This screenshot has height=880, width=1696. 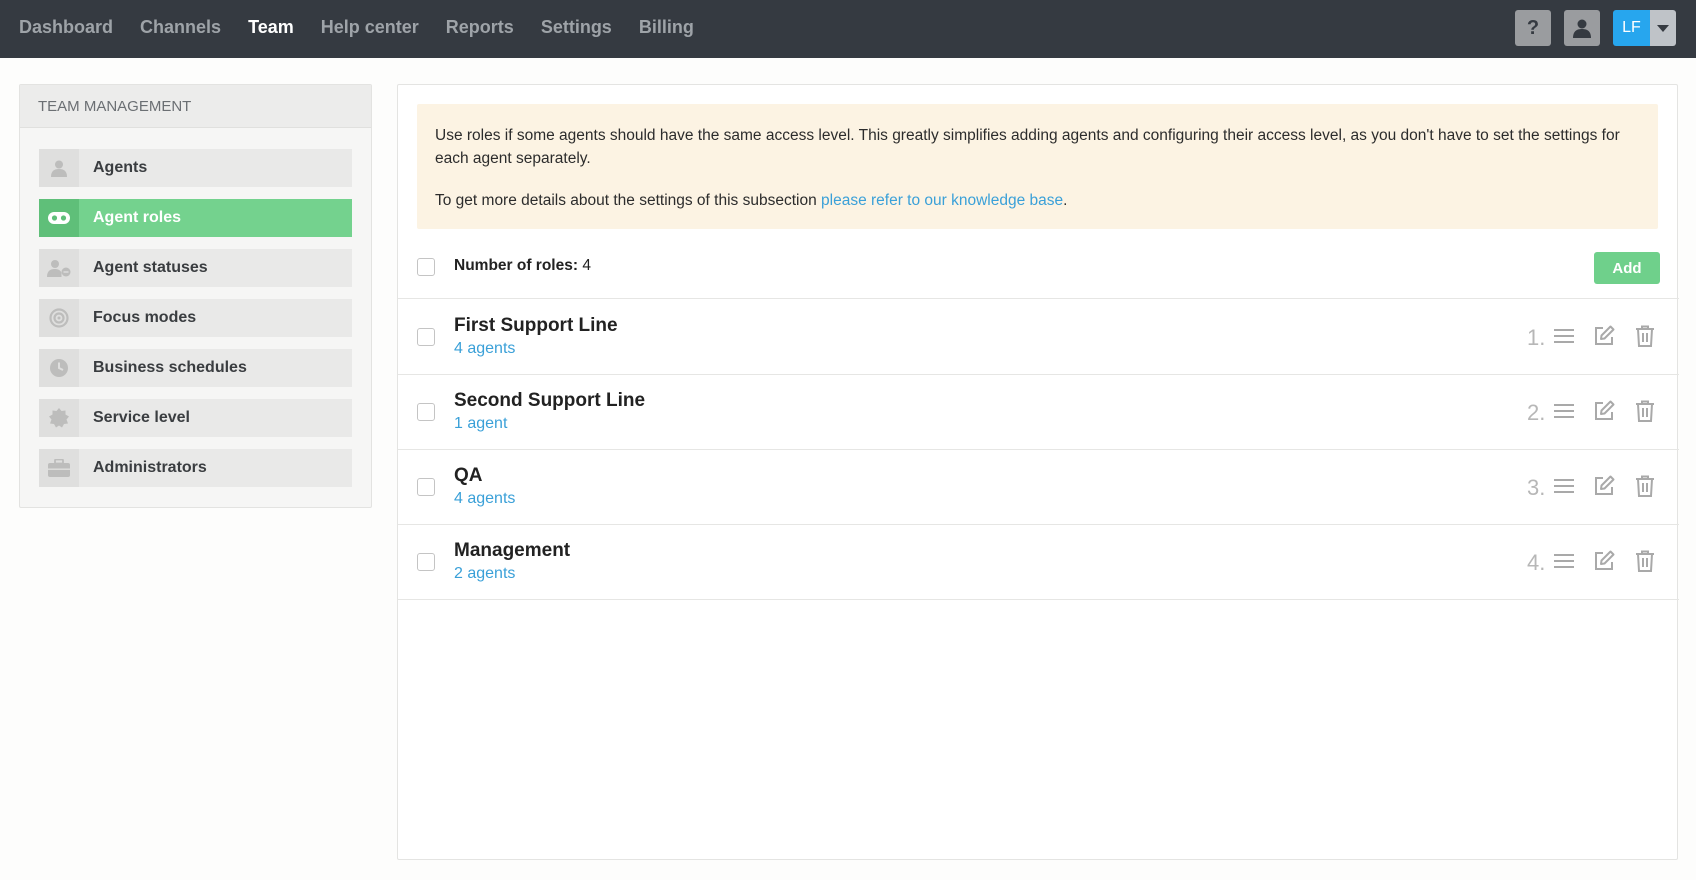 What do you see at coordinates (120, 167) in the screenshot?
I see `sidebar-item-label: Agents` at bounding box center [120, 167].